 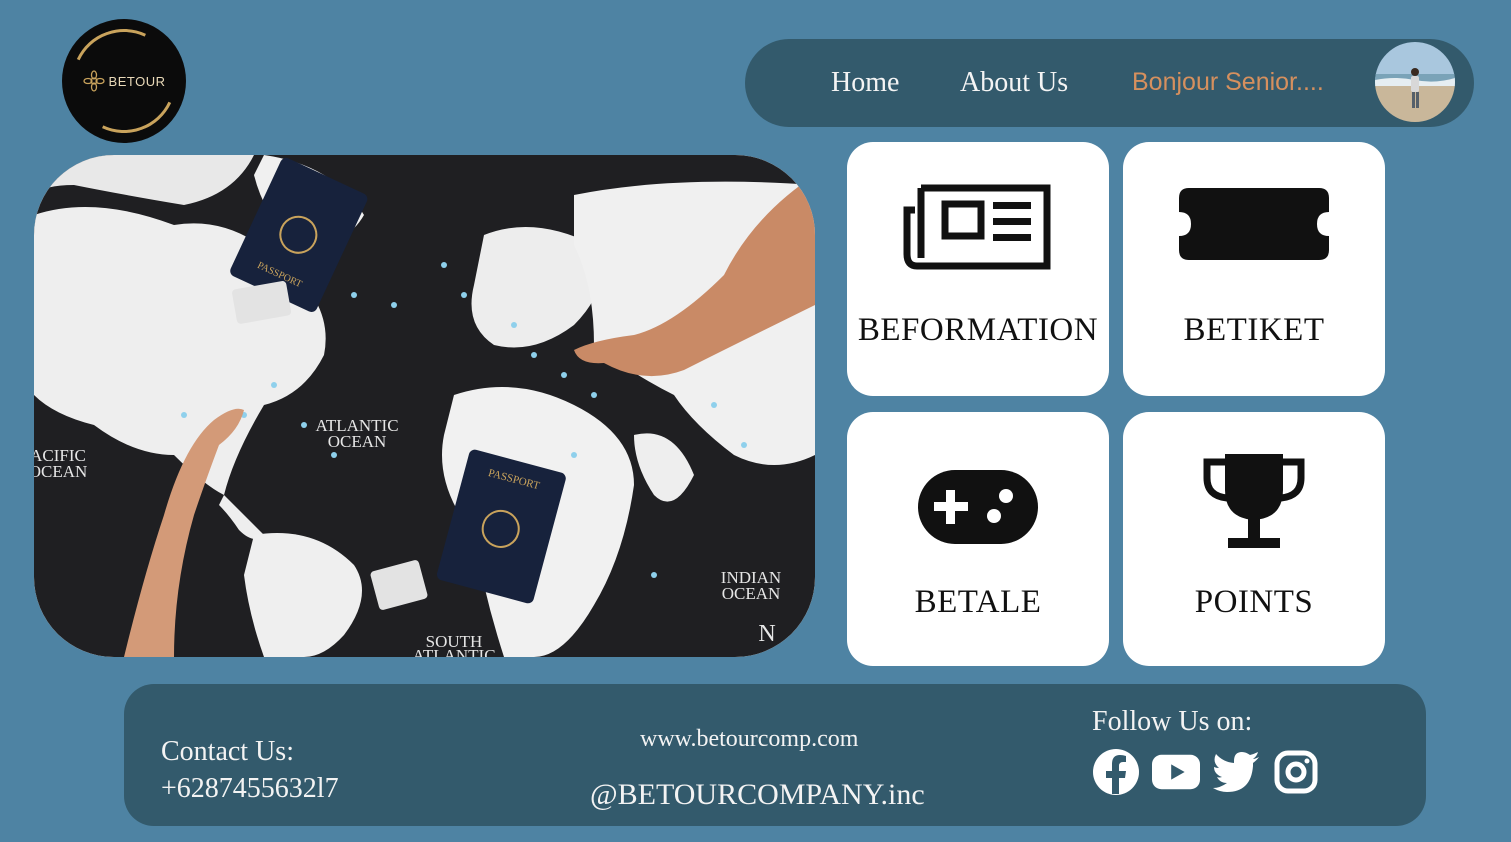 I want to click on avatar, so click(x=1415, y=82).